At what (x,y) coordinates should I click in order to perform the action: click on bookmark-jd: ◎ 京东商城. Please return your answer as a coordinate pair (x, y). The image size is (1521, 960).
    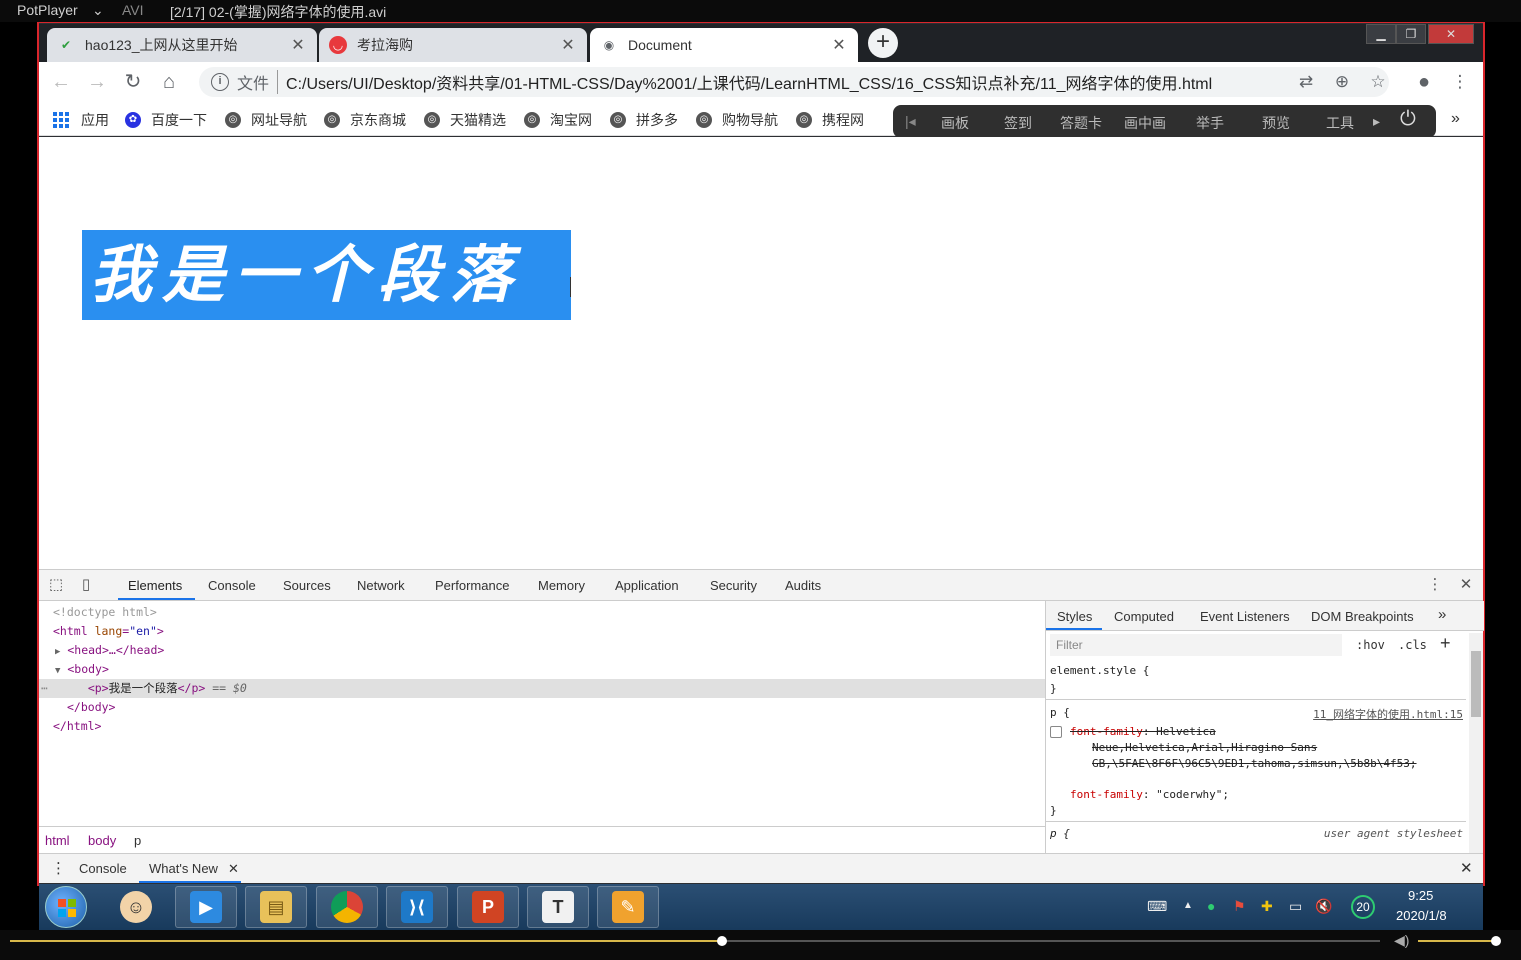
    Looking at the image, I should click on (365, 120).